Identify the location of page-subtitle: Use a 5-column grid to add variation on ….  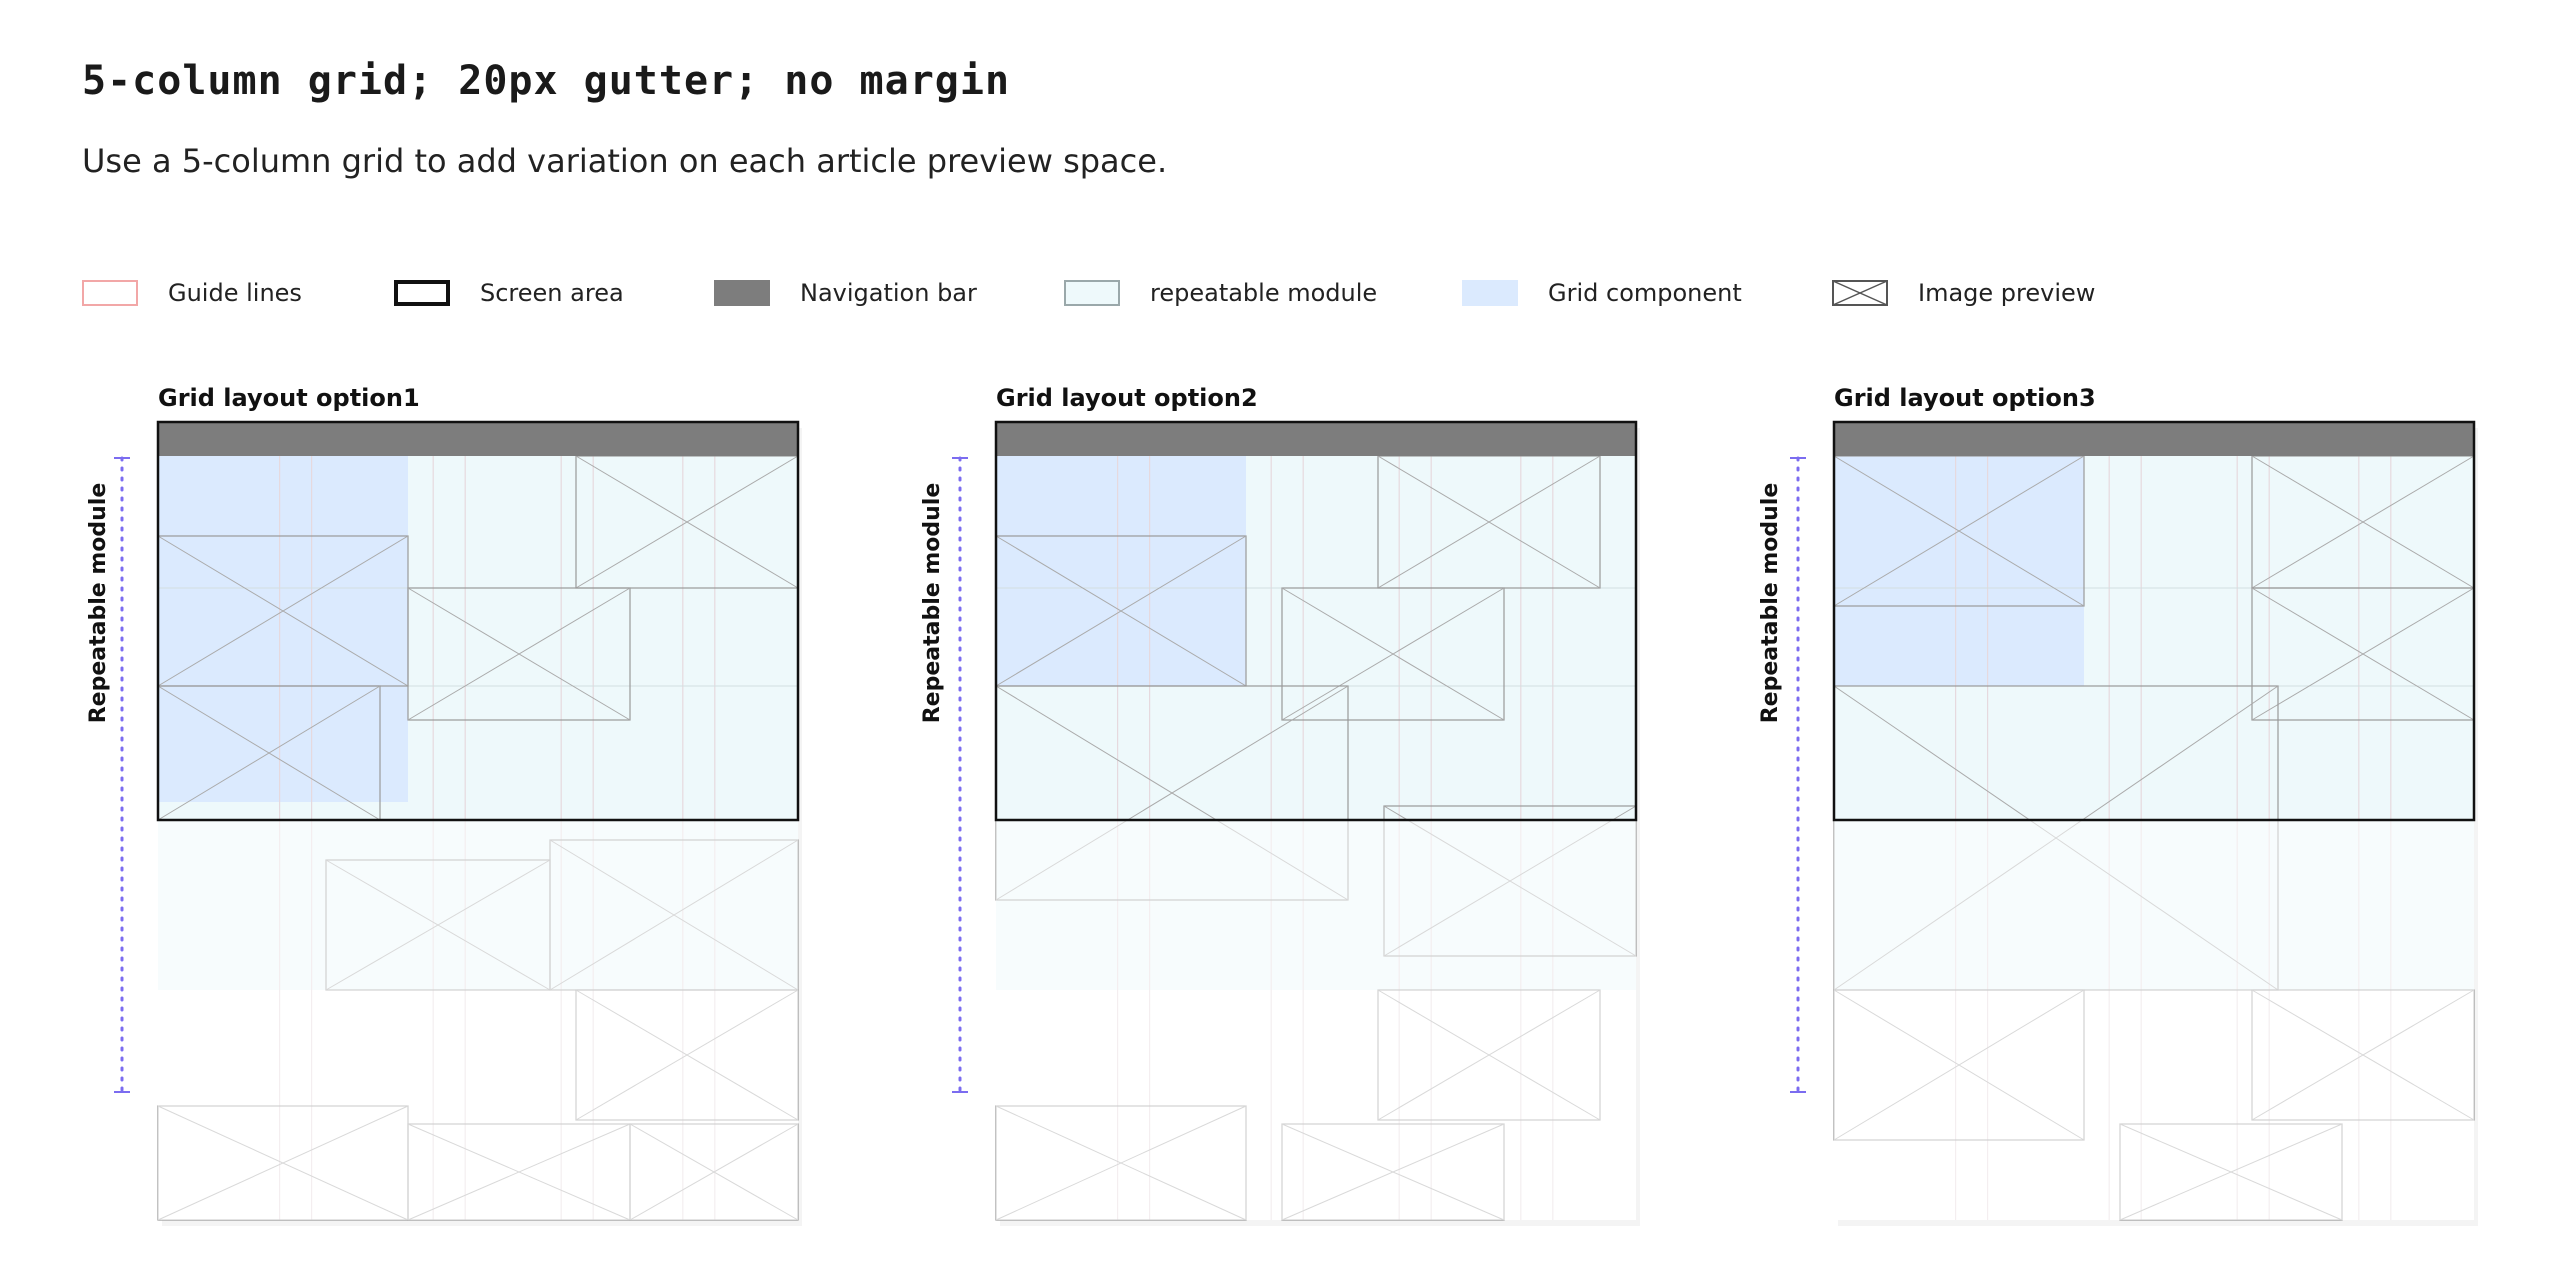
(625, 161).